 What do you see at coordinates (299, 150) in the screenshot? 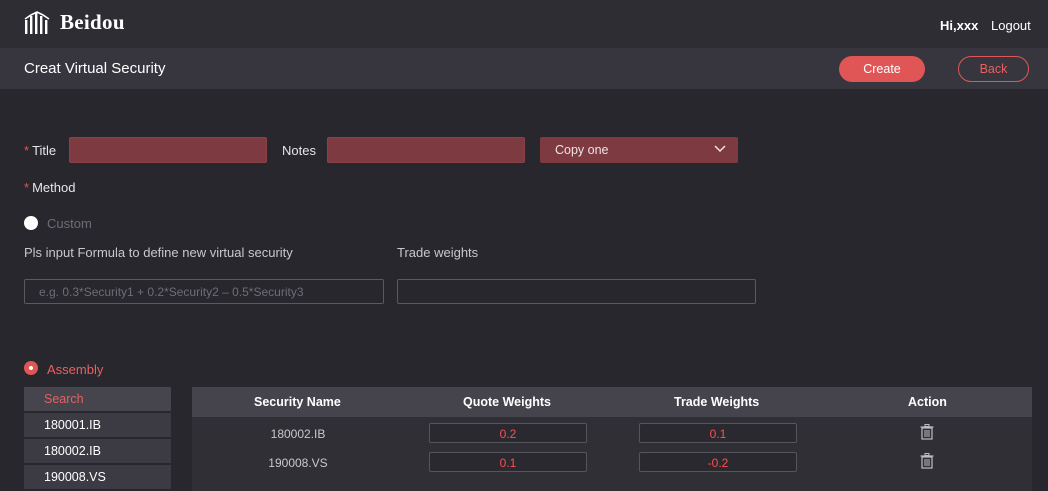
I see `notes-label: Notes` at bounding box center [299, 150].